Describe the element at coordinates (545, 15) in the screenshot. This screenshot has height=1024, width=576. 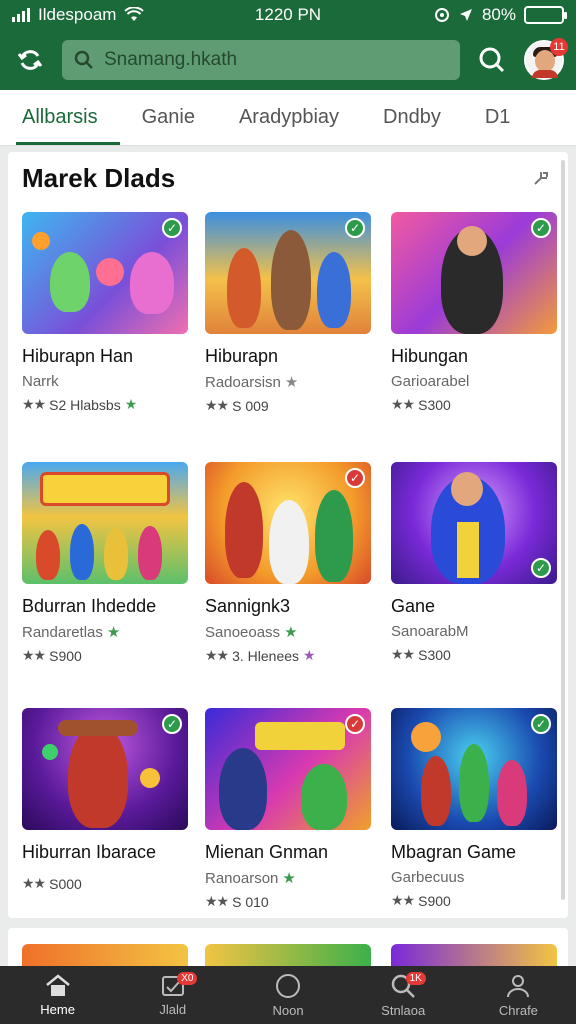
I see `battery-icon` at that location.